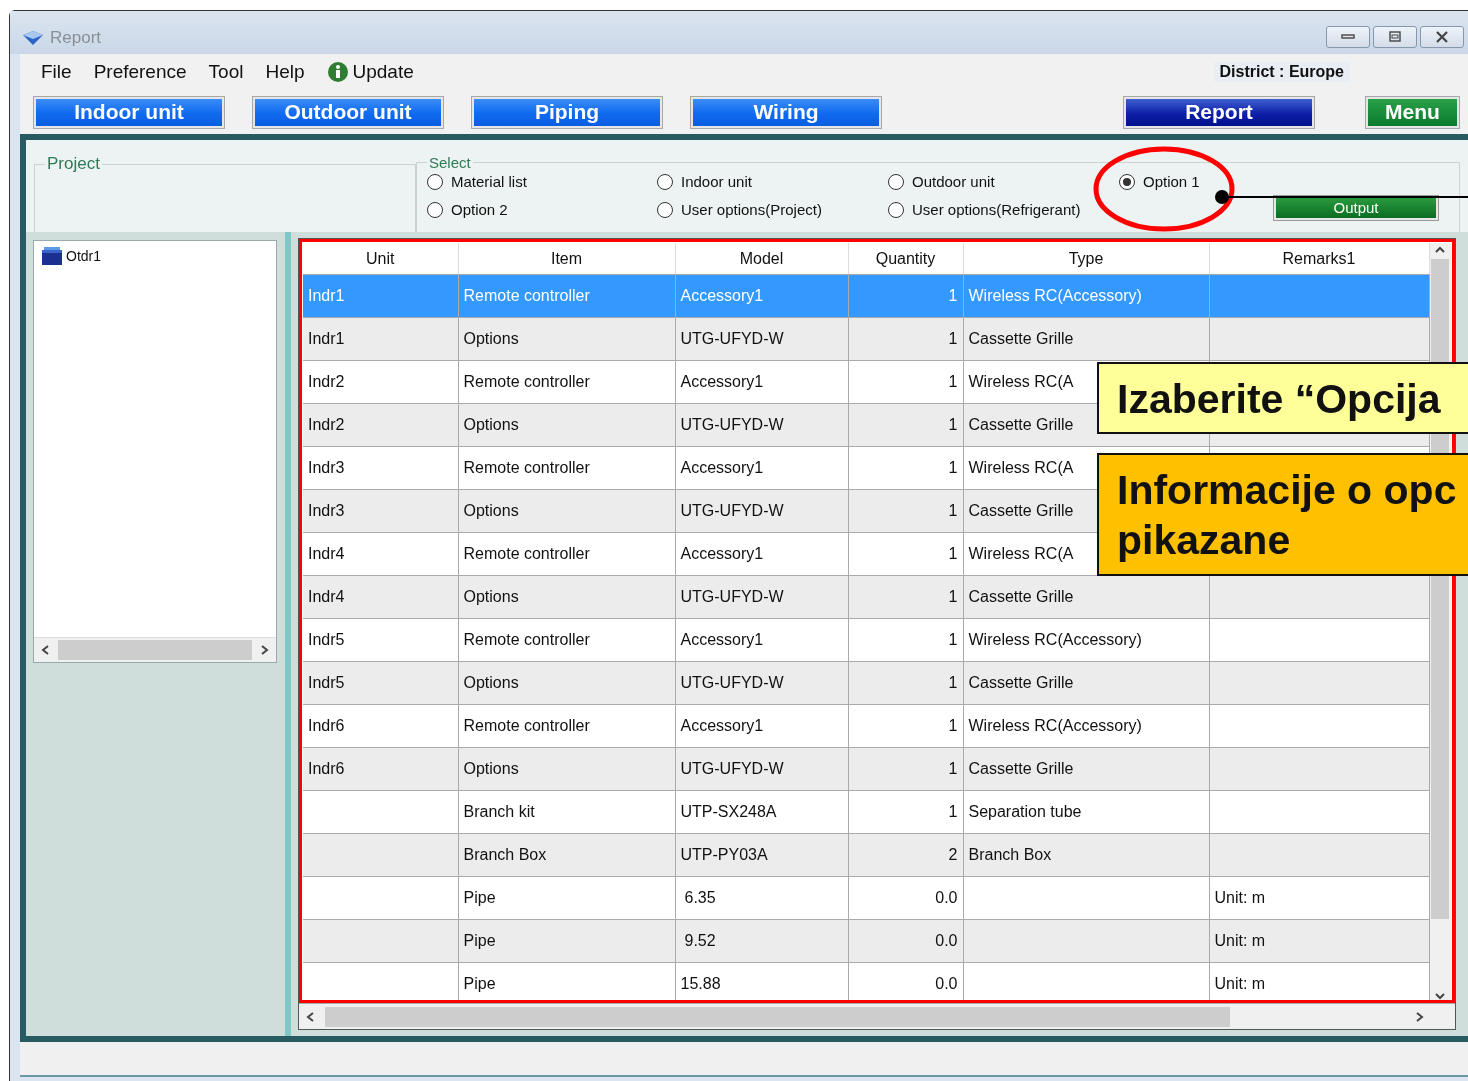 This screenshot has width=1468, height=1081. I want to click on radio-option: Option 1, so click(1289, 181).